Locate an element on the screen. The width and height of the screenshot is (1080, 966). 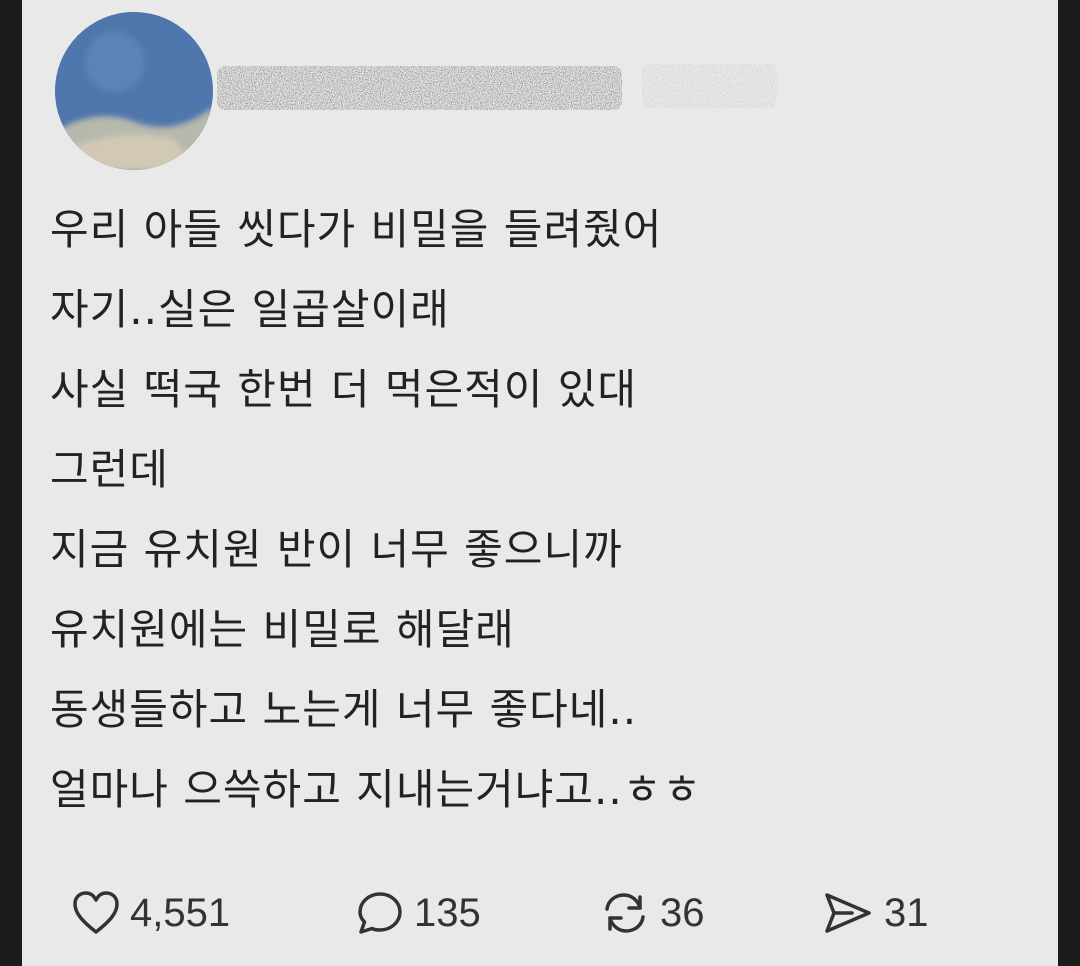
post-line: 자기..실은 일곱살이래 is located at coordinates (250, 309).